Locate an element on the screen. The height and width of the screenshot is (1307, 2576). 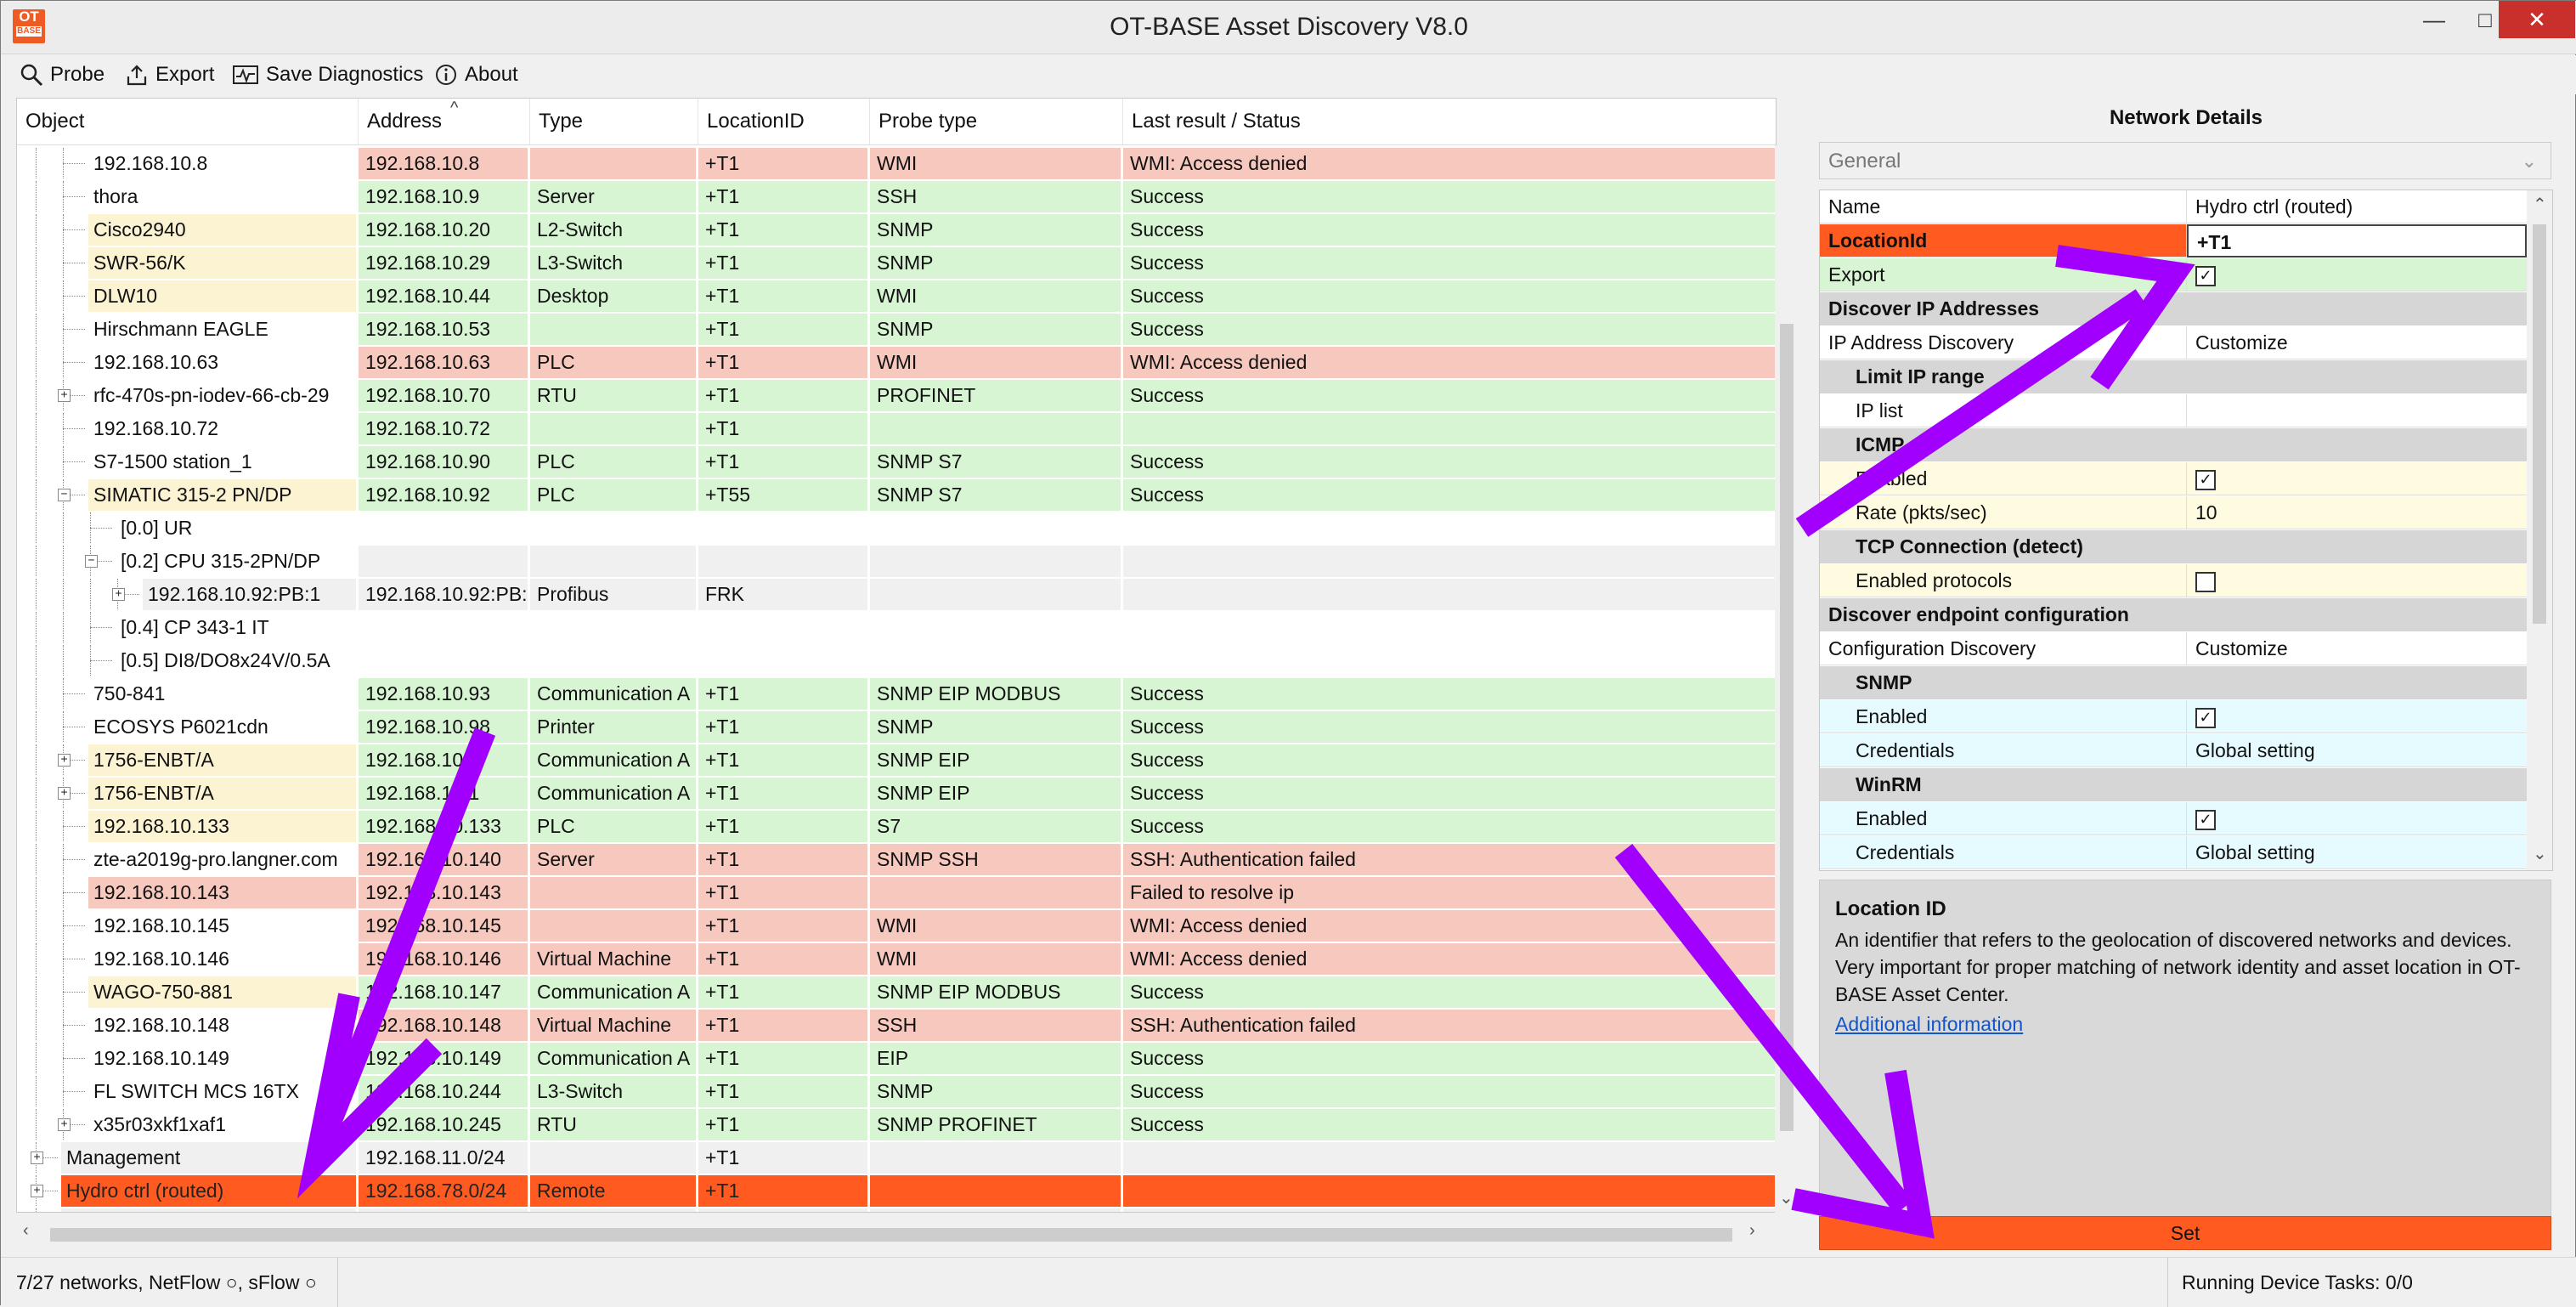
property-value is located at coordinates (2357, 411).